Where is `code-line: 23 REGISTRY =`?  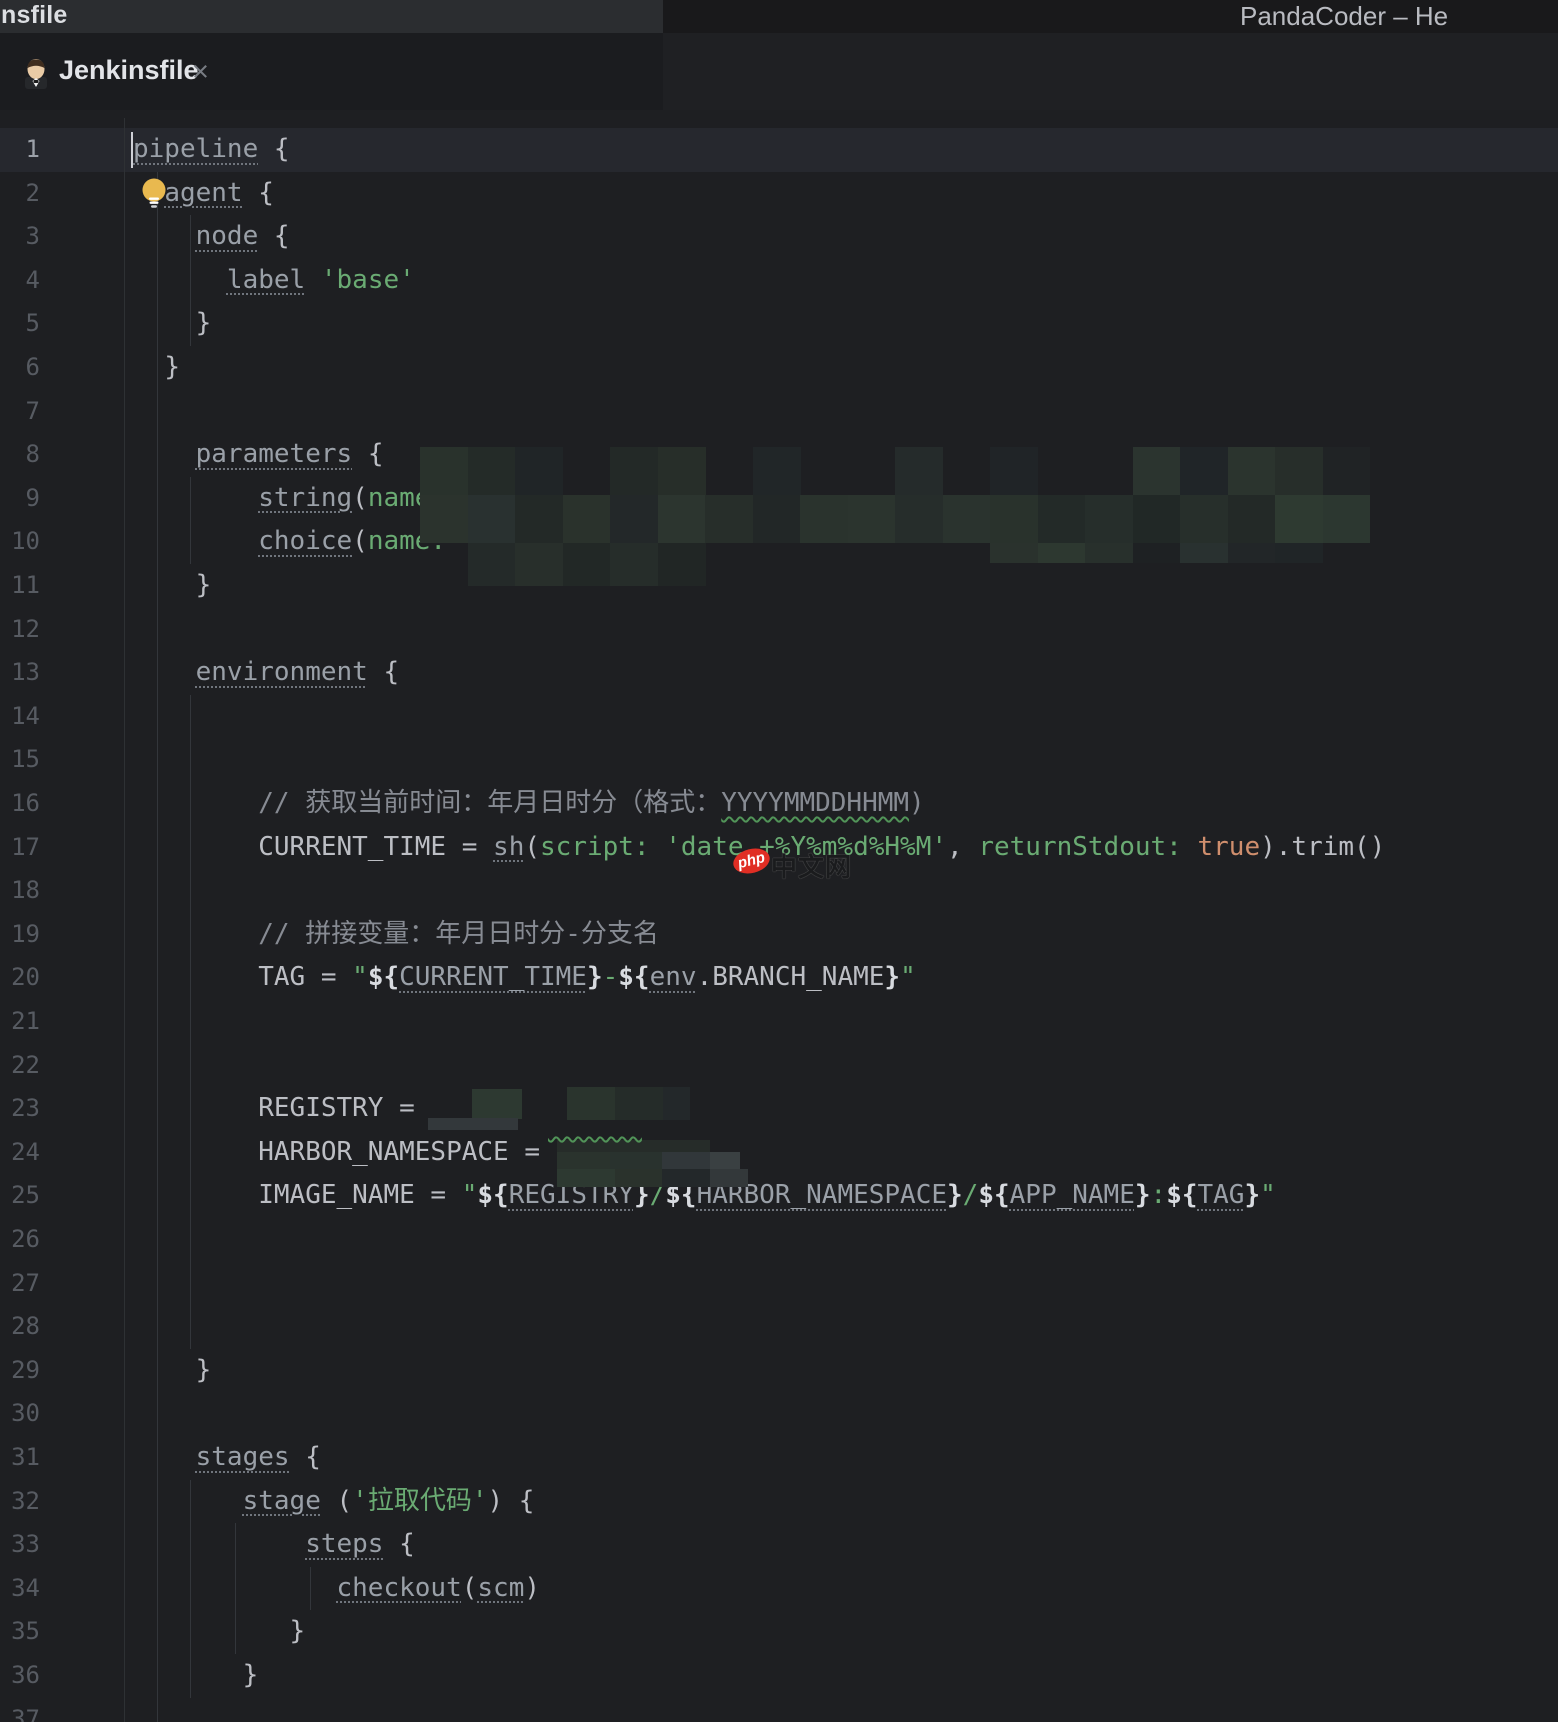 code-line: 23 REGISTRY = is located at coordinates (779, 1109).